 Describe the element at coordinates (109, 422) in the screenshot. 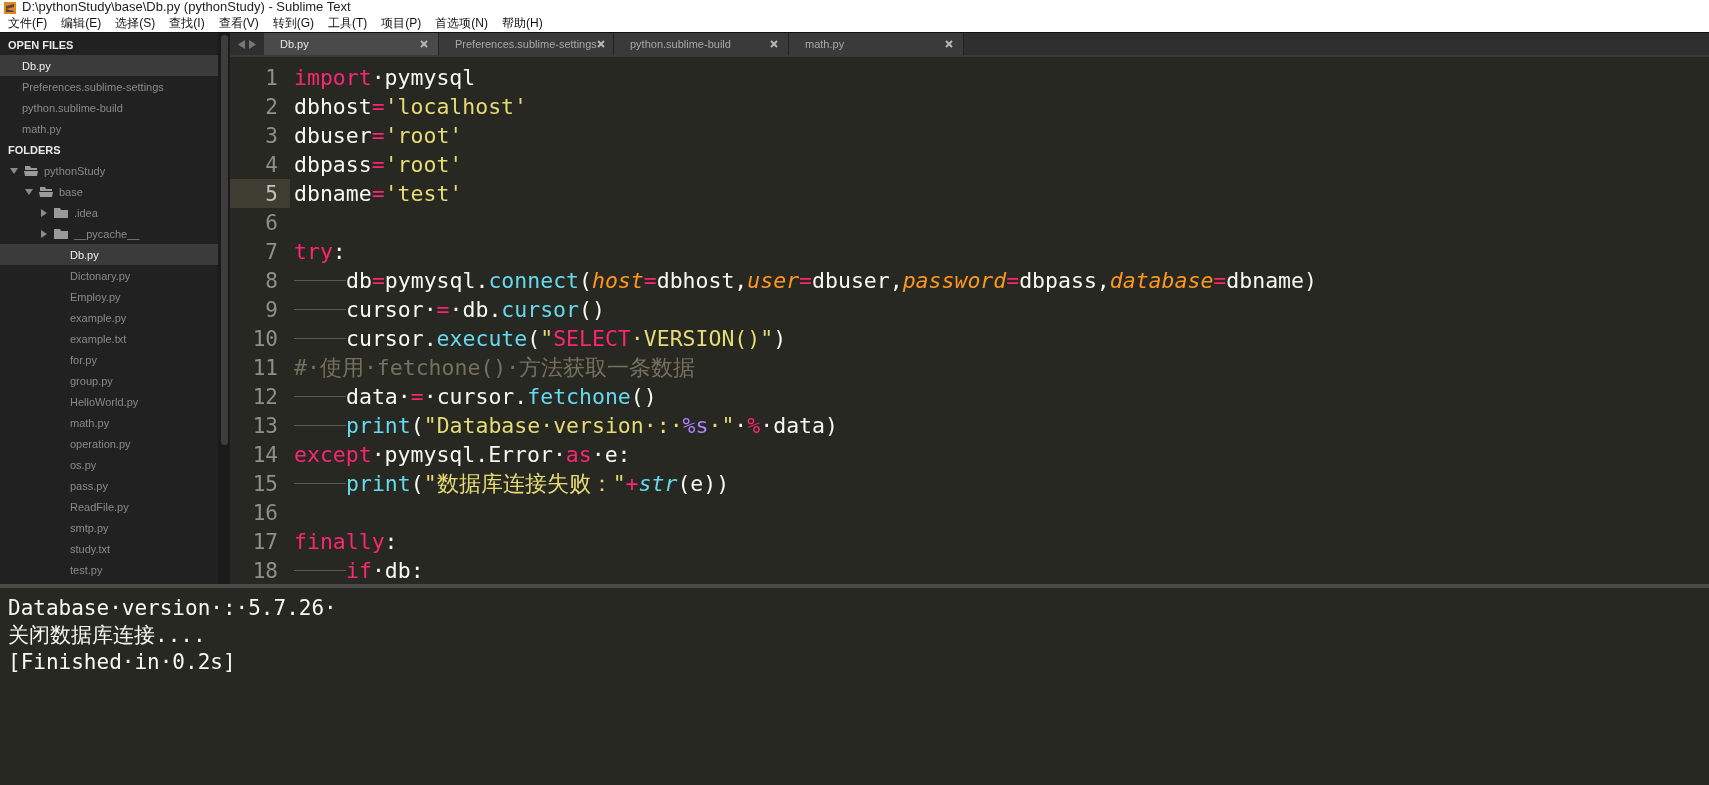

I see `file-item: math.py` at that location.